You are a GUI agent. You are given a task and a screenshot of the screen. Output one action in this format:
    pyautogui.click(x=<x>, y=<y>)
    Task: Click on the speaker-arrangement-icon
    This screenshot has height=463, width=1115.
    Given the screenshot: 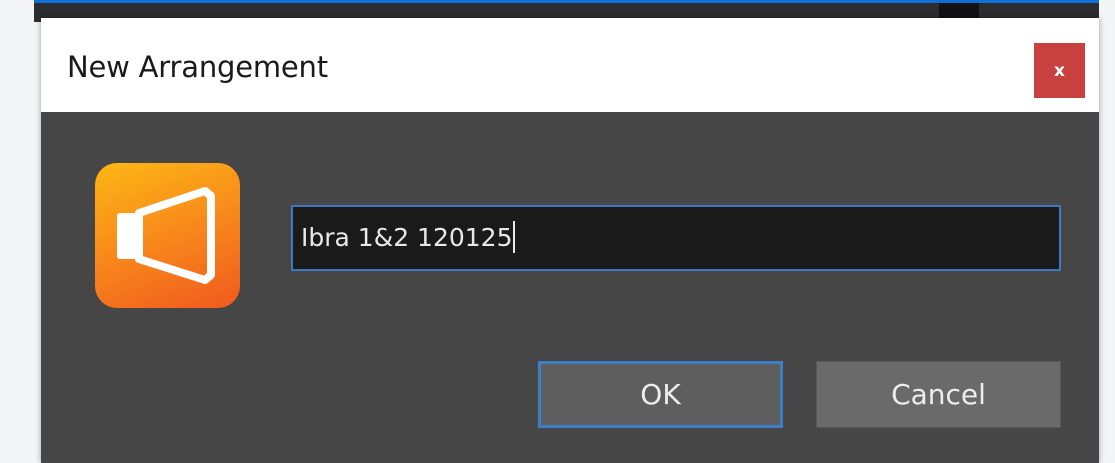 What is the action you would take?
    pyautogui.click(x=167, y=235)
    